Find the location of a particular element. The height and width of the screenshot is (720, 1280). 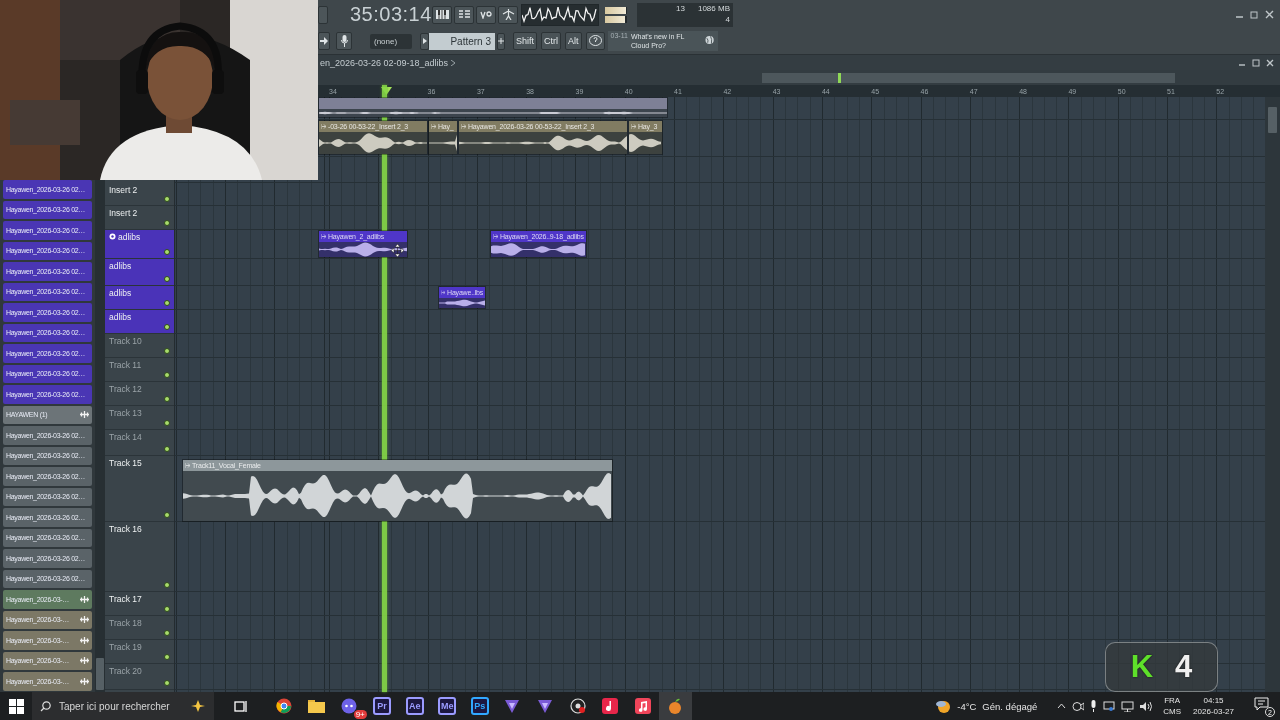

track-name: Track 16 is located at coordinates (125, 529).